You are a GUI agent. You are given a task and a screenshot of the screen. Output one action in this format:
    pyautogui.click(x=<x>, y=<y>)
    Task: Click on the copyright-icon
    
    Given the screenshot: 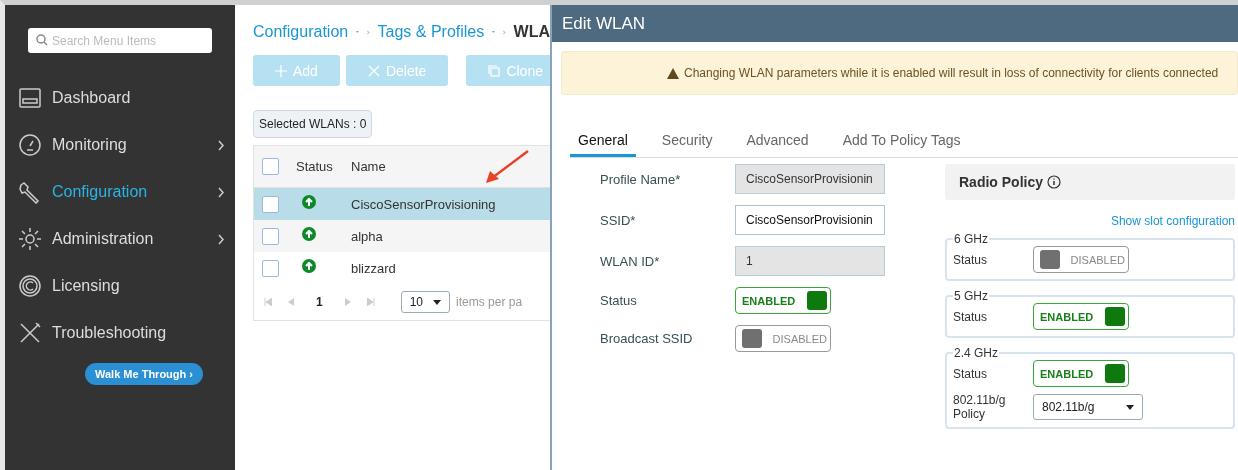 What is the action you would take?
    pyautogui.click(x=30, y=286)
    